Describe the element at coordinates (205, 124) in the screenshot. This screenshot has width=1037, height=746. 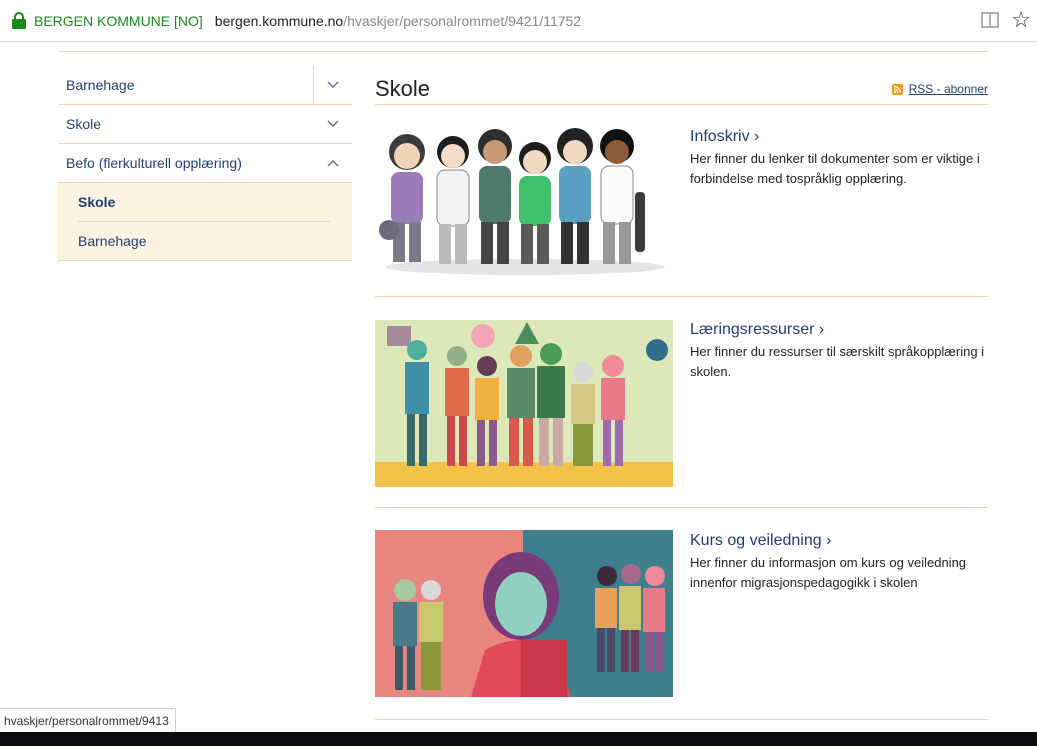
I see `sidebar-item-skole: Skole` at that location.